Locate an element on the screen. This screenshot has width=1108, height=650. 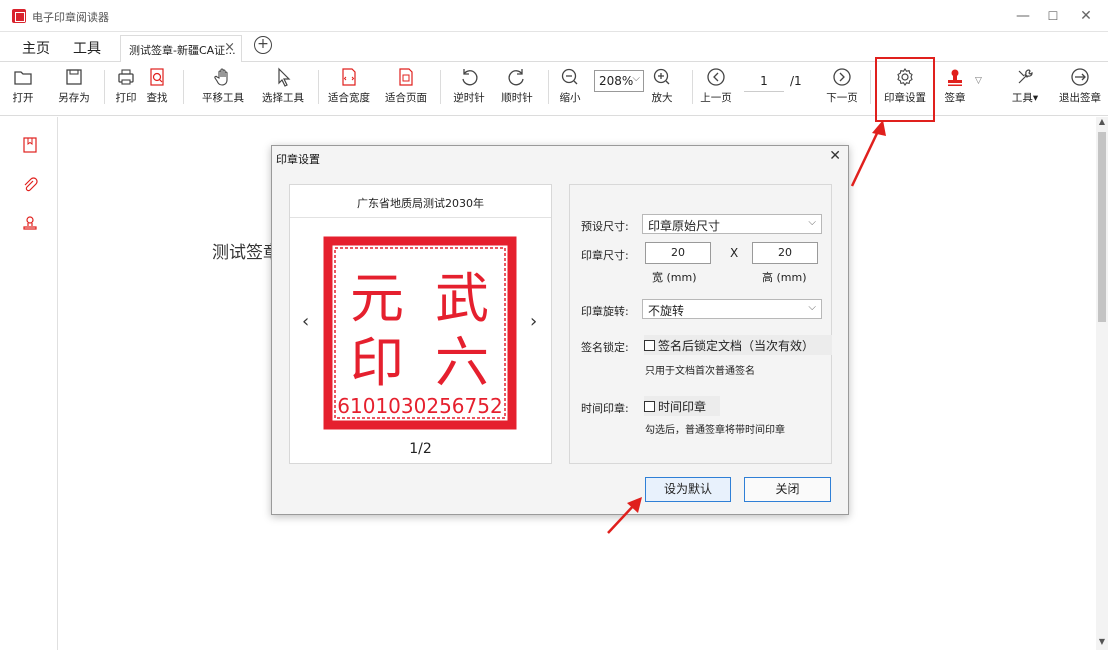
seal-number: 6101030256752 is located at coordinates (419, 406).